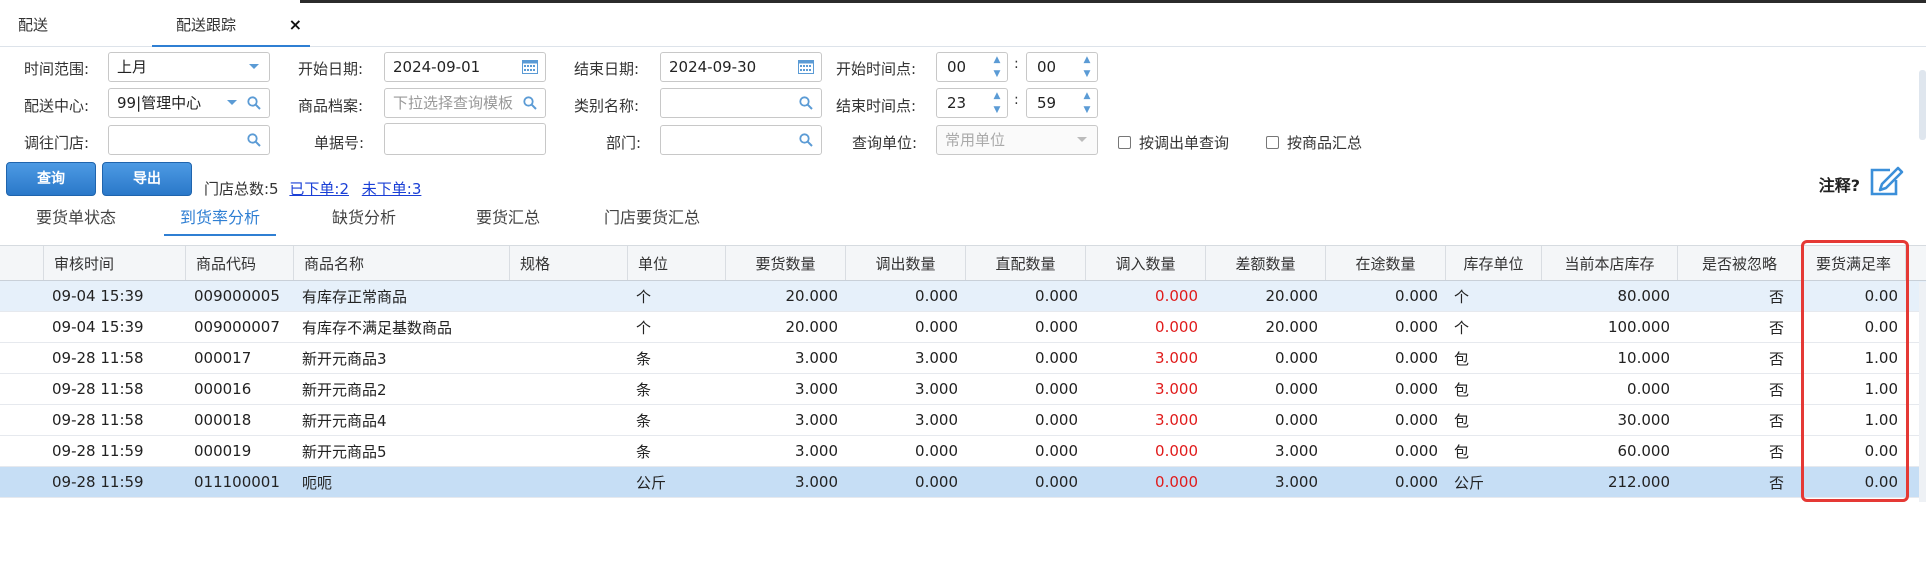  Describe the element at coordinates (237, 296) in the screenshot. I see `table-cell: 009000005` at that location.